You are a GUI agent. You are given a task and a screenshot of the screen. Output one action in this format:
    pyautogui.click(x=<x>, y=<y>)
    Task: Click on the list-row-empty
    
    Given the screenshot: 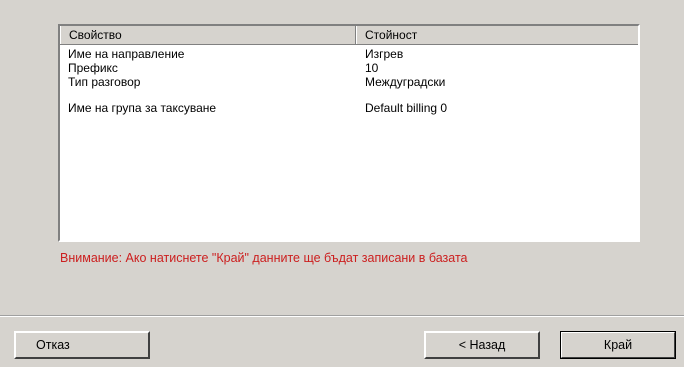 What is the action you would take?
    pyautogui.click(x=349, y=95)
    